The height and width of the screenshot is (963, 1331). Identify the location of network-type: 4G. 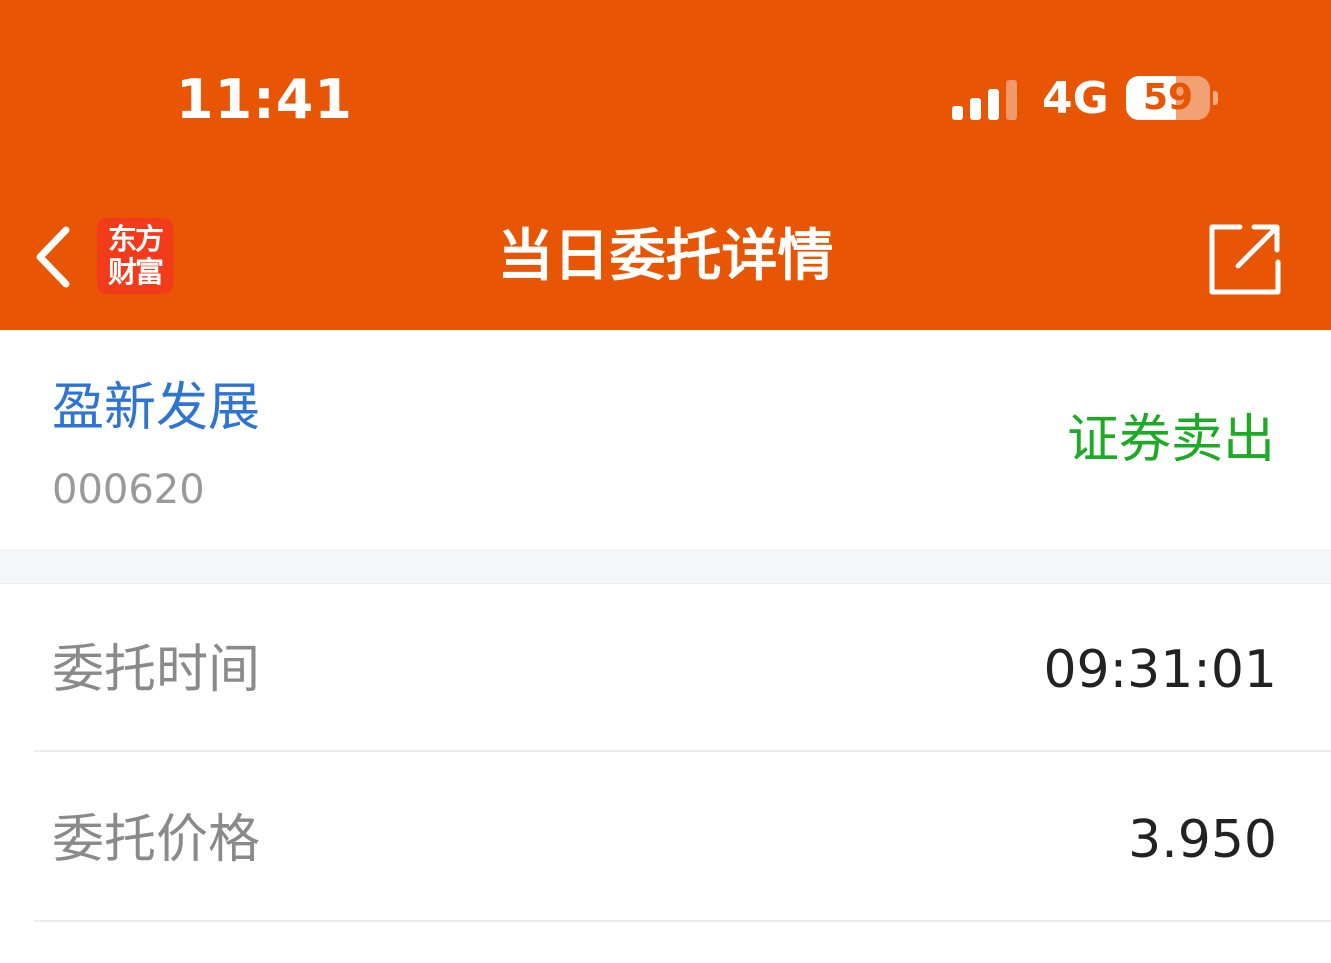
(1075, 98).